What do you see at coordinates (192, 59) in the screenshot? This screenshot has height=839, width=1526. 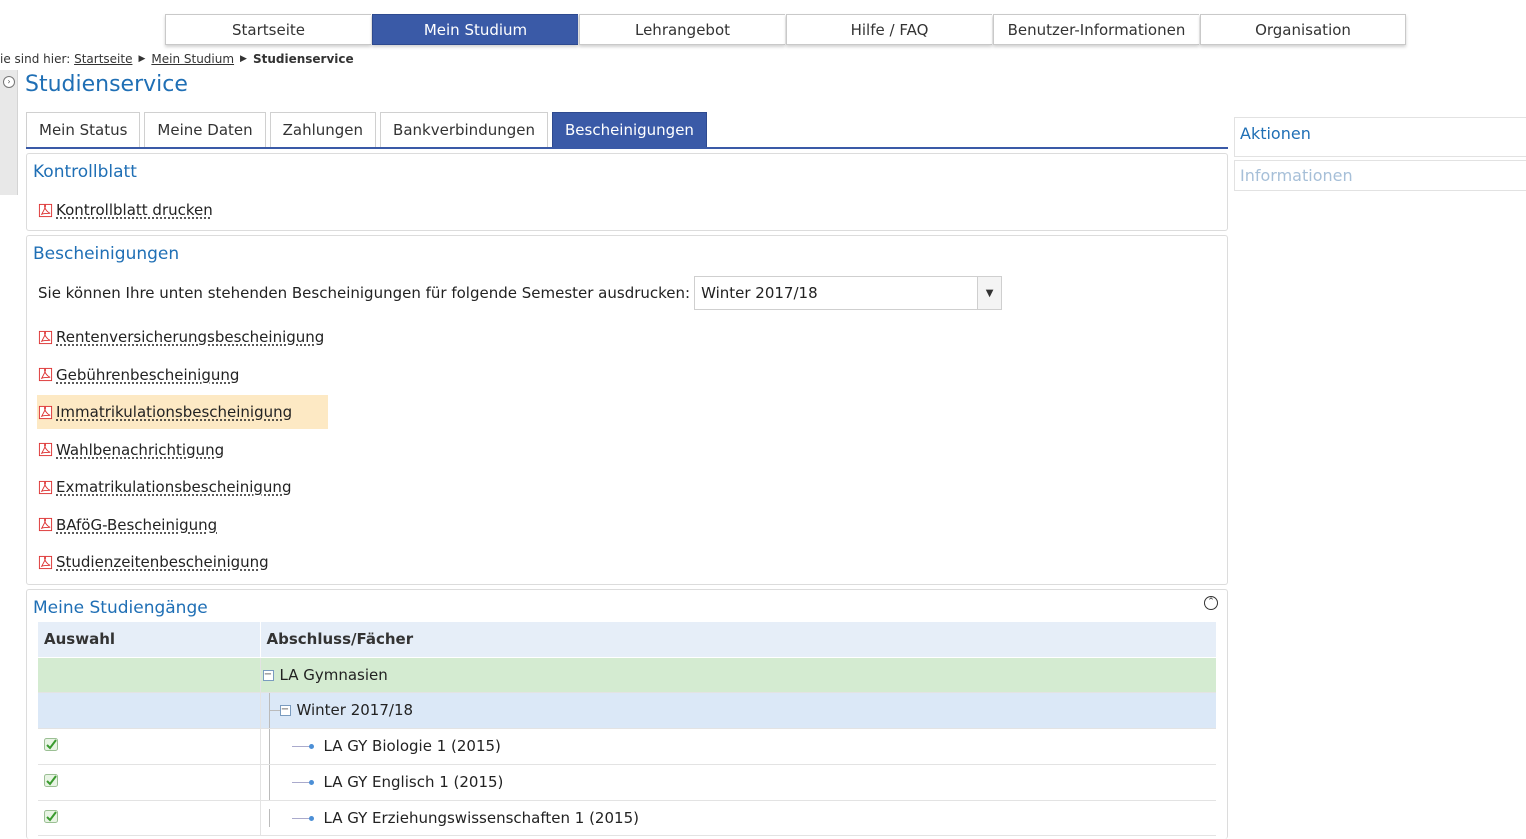 I see `breadcrumb-link-mein-studium: Mein Studium` at bounding box center [192, 59].